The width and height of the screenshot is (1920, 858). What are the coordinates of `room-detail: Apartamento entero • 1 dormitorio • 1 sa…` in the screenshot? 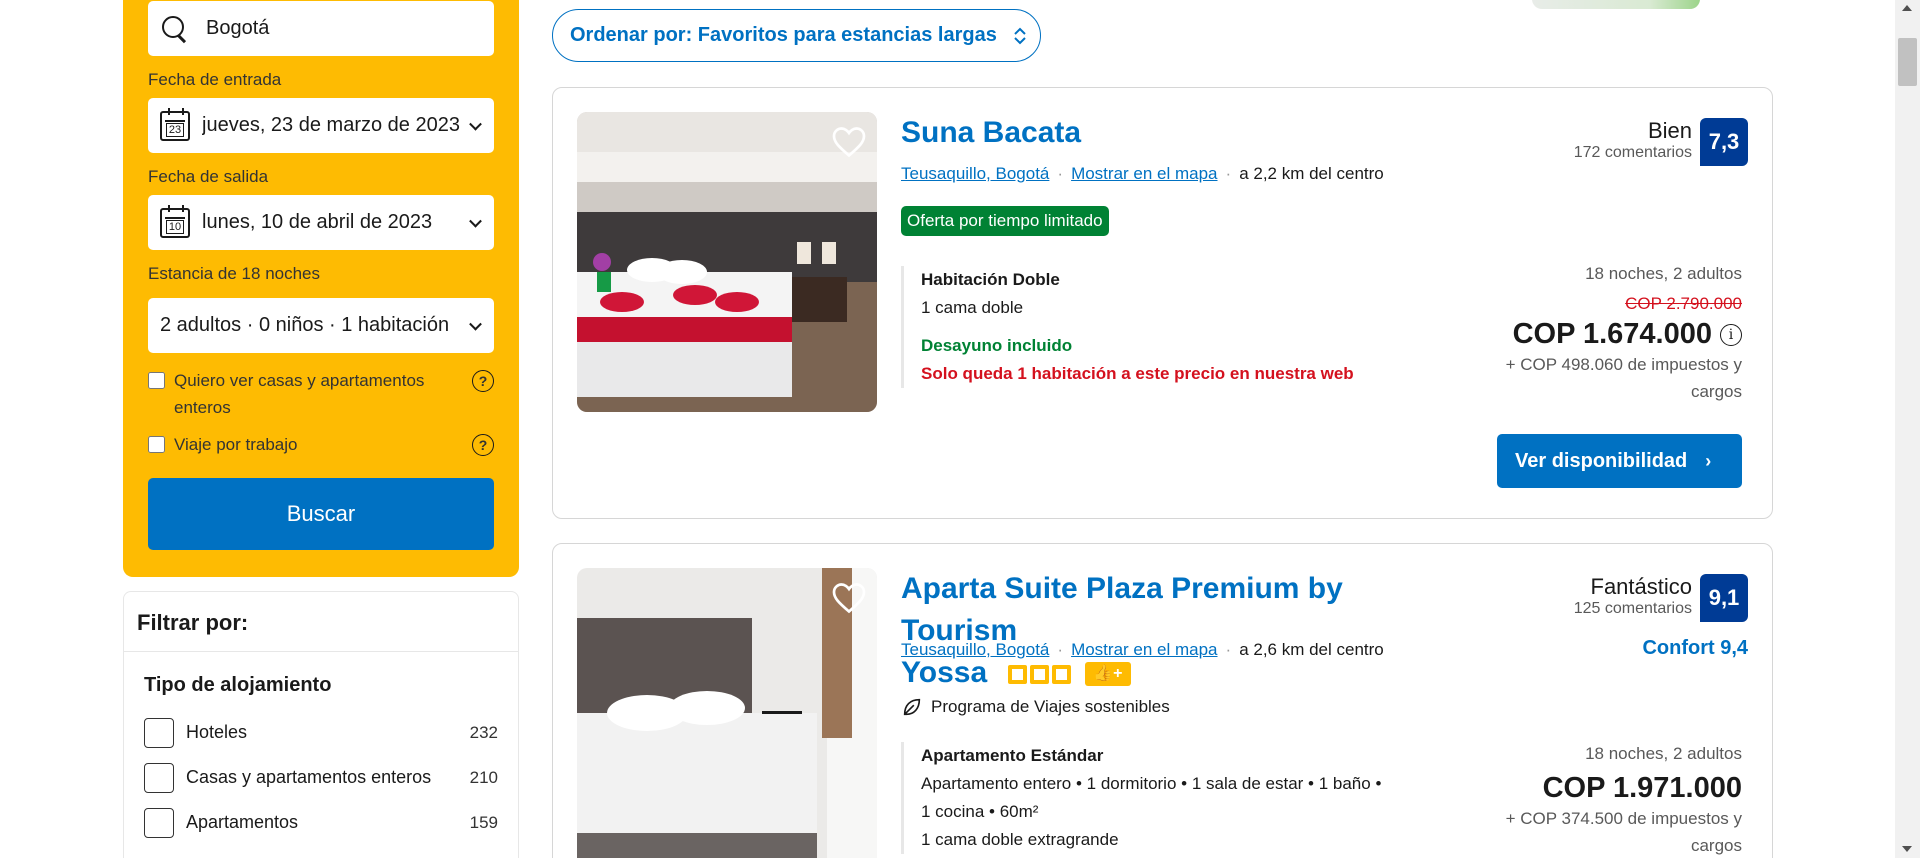 It's located at (1151, 783).